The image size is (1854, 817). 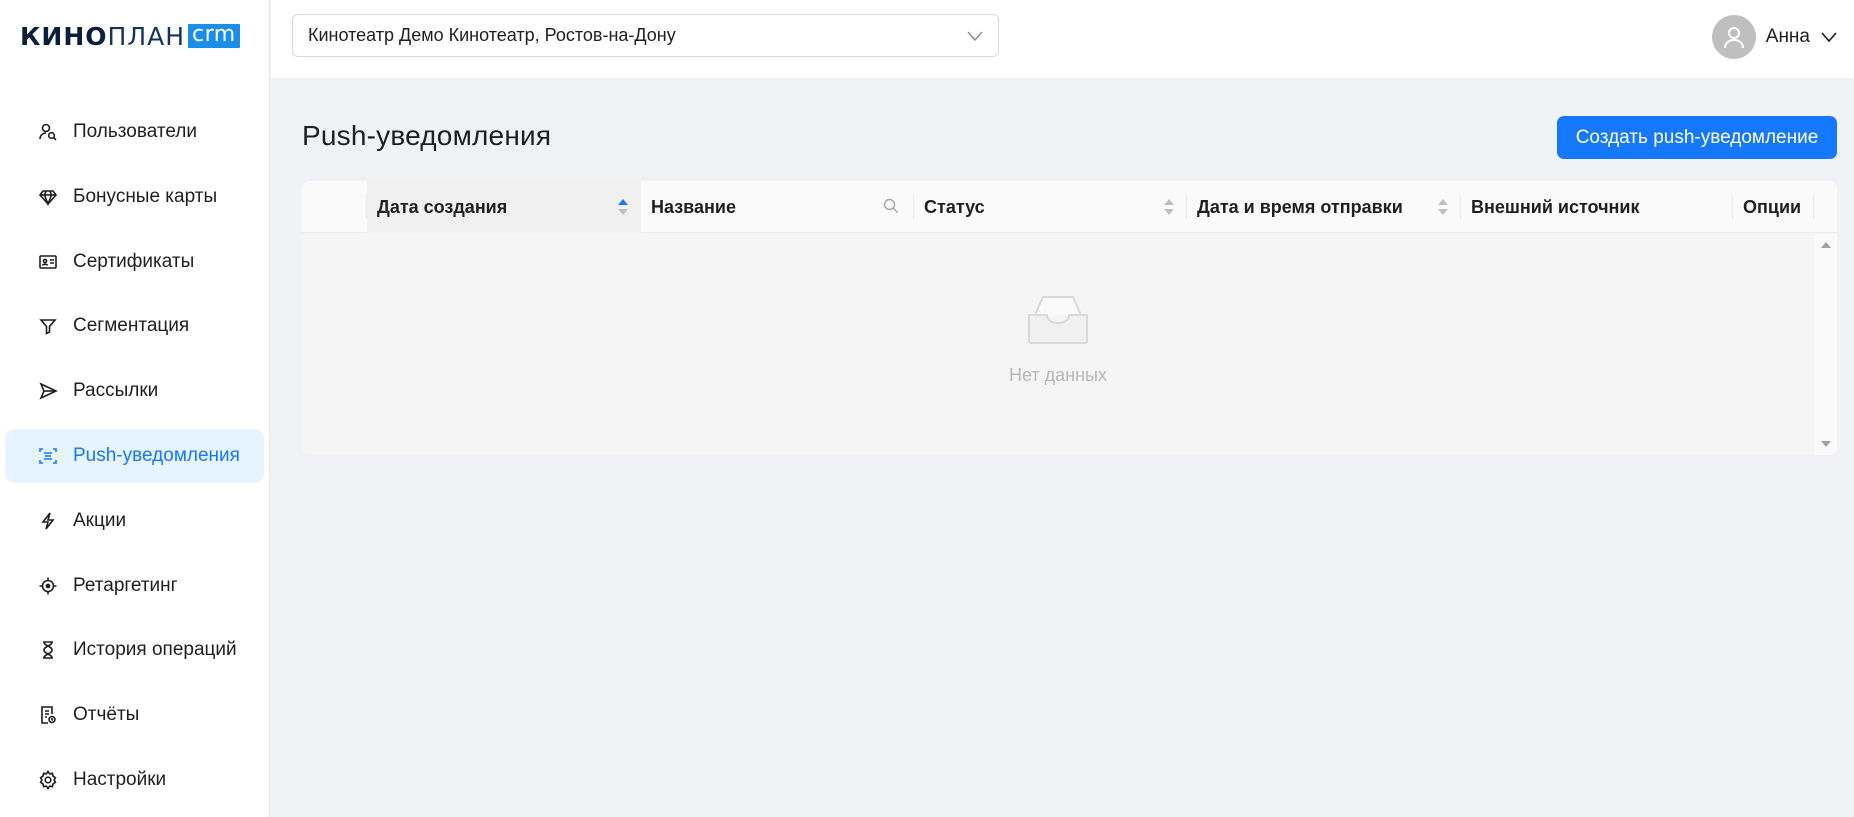 I want to click on brand-logo-part1: КИНО, so click(x=64, y=36).